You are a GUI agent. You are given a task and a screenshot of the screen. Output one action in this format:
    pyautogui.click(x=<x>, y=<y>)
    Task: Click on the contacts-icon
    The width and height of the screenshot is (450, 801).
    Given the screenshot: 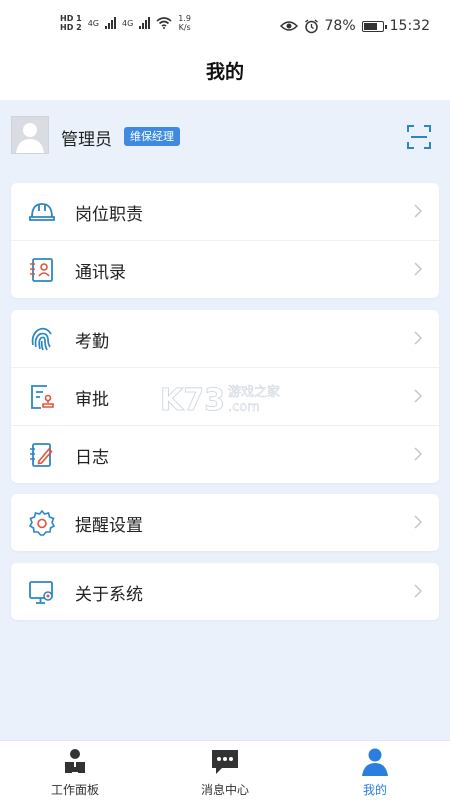 What is the action you would take?
    pyautogui.click(x=41, y=270)
    